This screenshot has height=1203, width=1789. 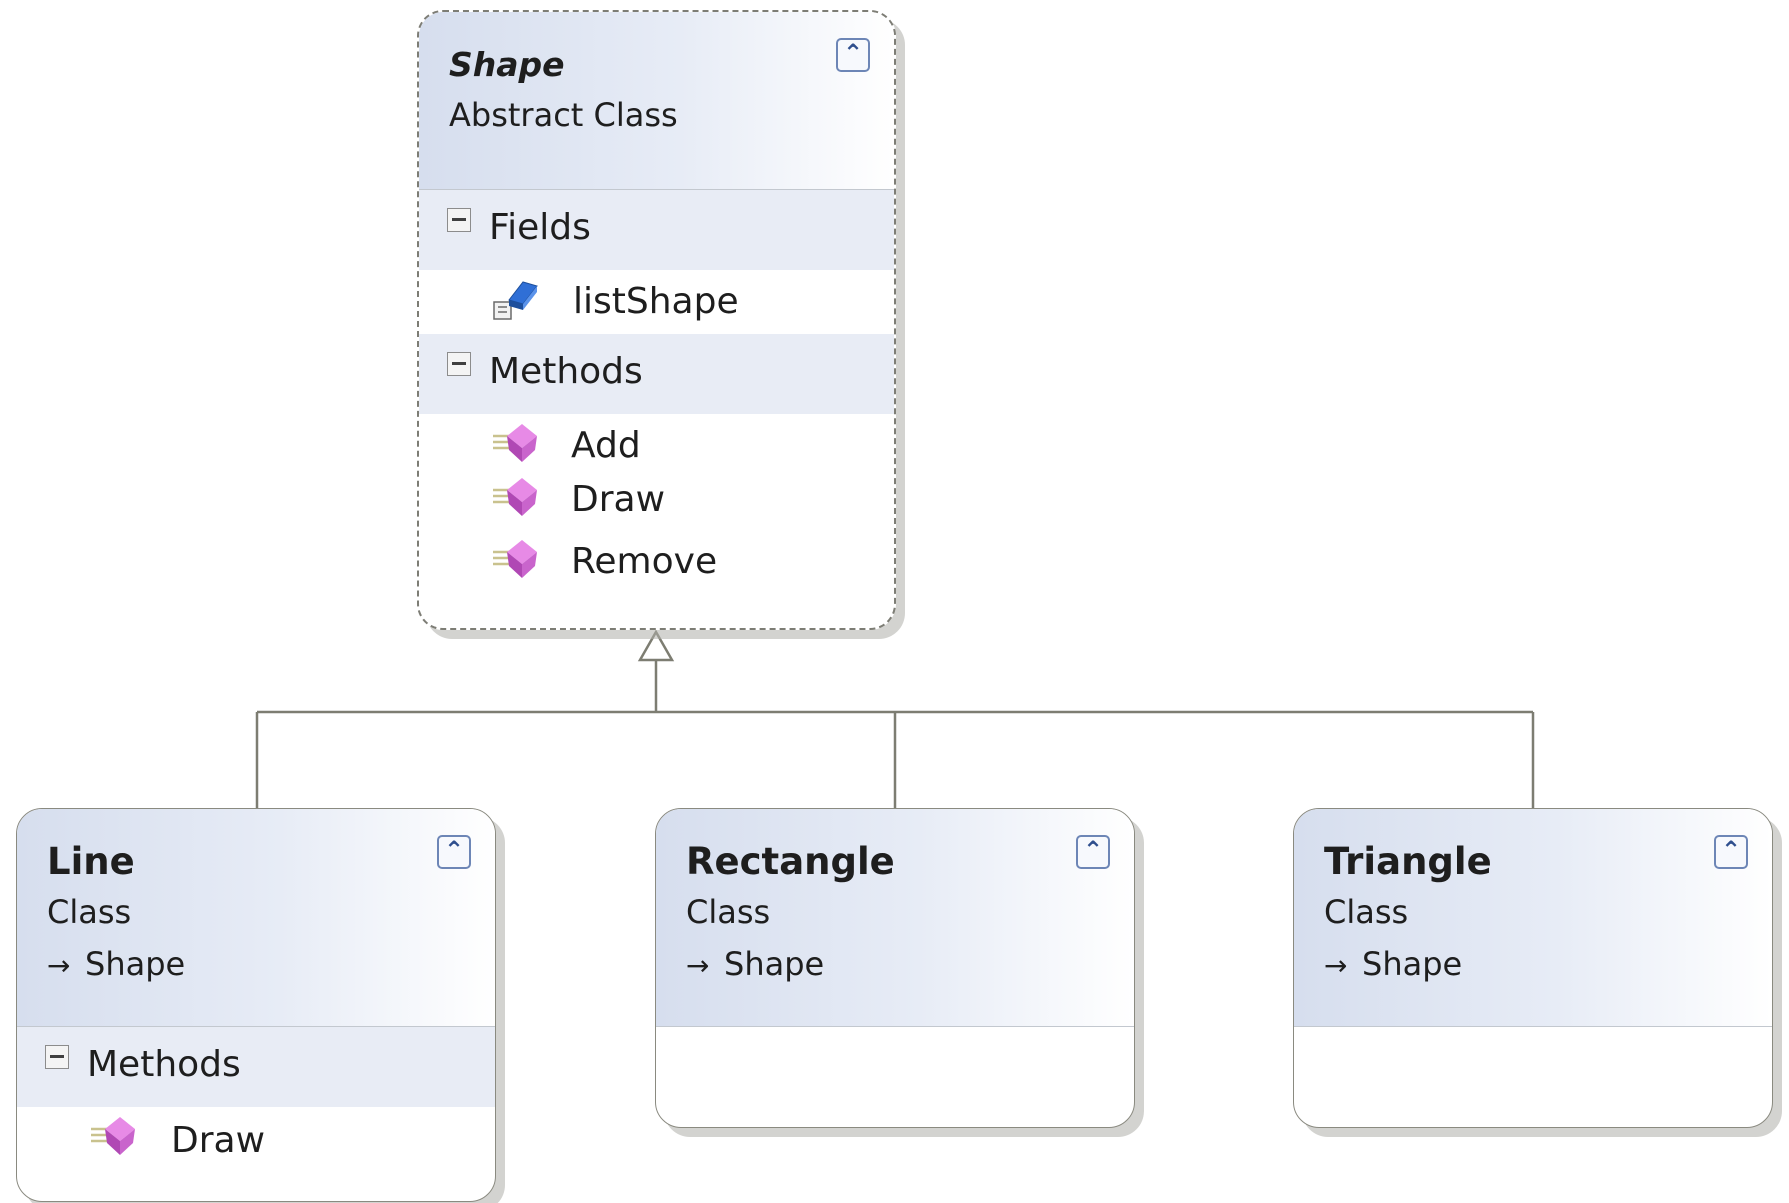 I want to click on field-name: listShape, so click(x=656, y=301).